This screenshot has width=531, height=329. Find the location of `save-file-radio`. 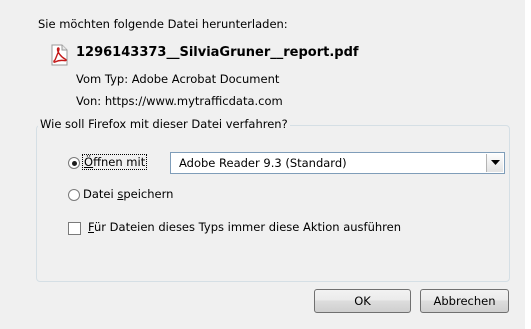

save-file-radio is located at coordinates (74, 195).